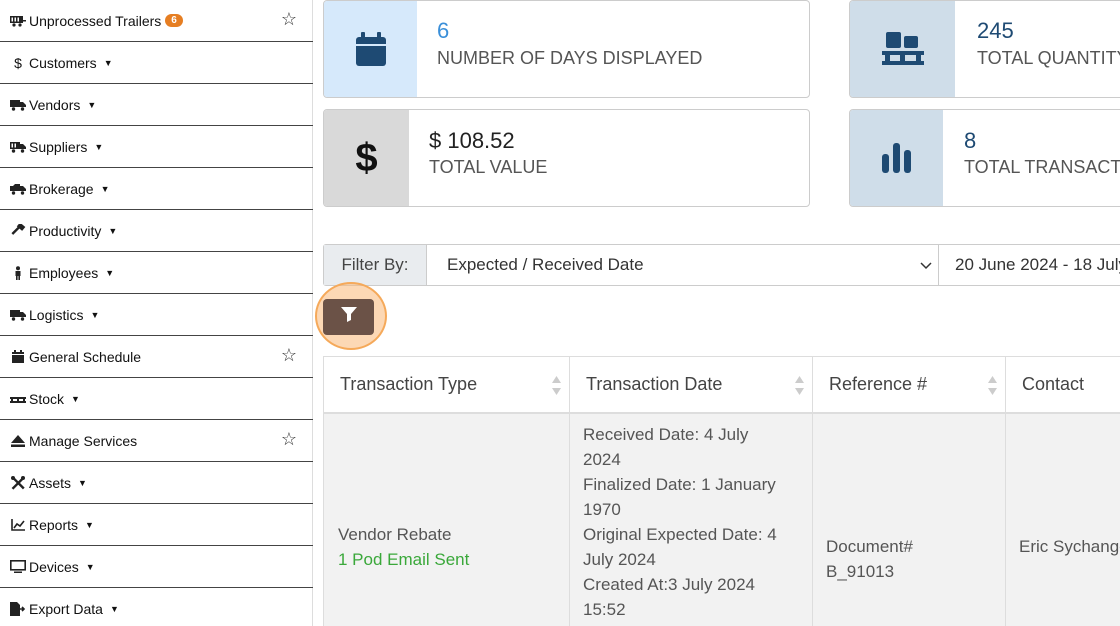 The image size is (1120, 626). I want to click on dollar-icon: $, so click(366, 158).